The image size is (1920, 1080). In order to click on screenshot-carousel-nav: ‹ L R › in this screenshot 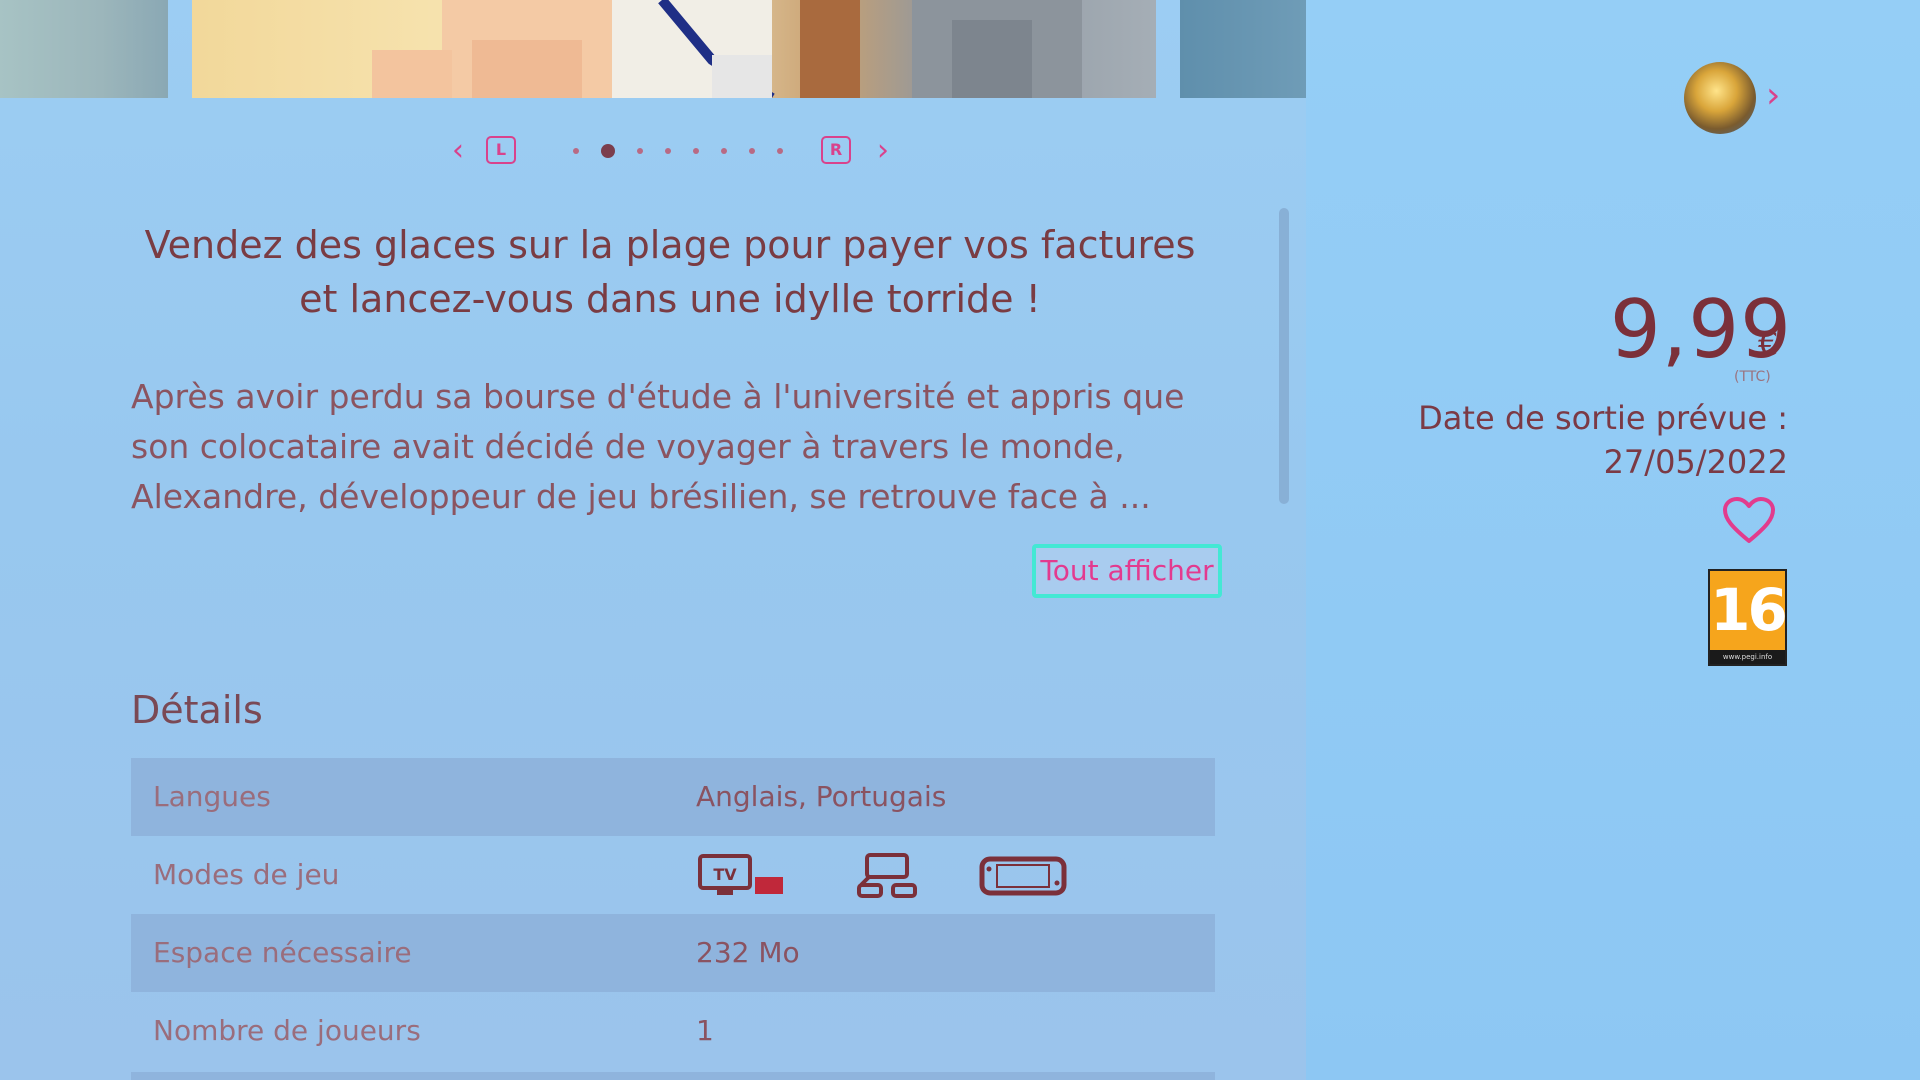, I will do `click(670, 151)`.